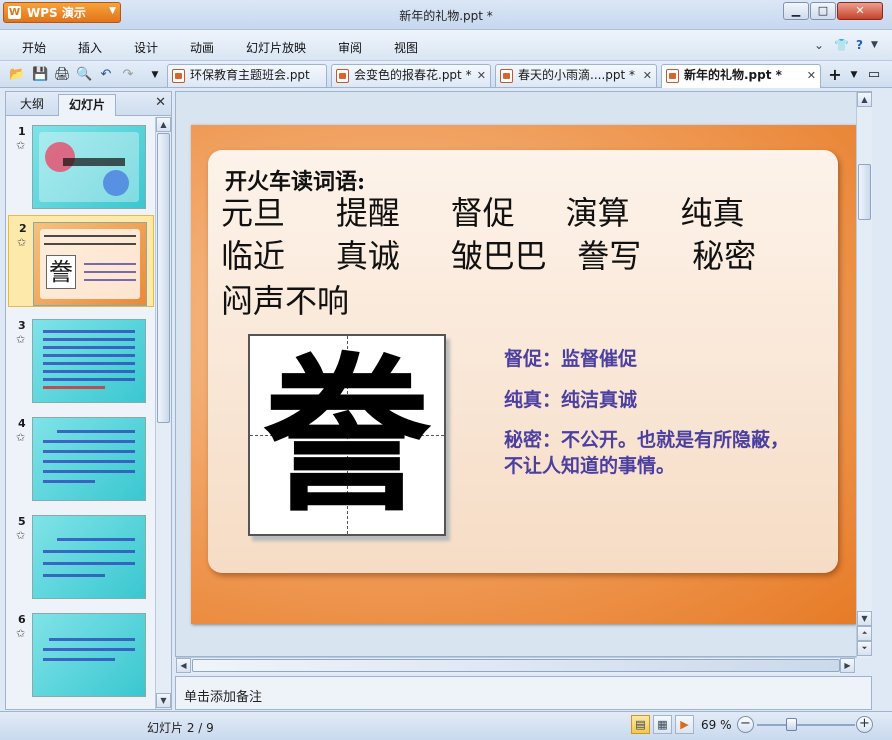 The width and height of the screenshot is (892, 740). I want to click on menu-insert: 插入, so click(90, 47).